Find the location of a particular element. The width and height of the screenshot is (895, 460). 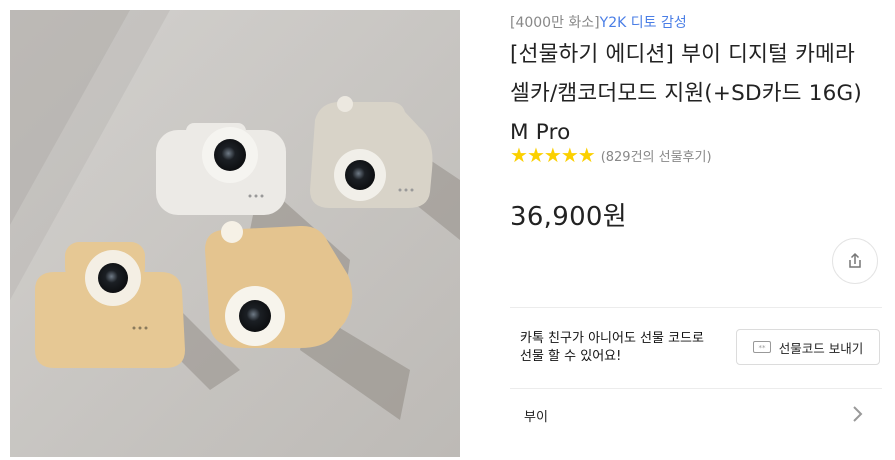

brand-tag-link: Y2K 디토 감성 is located at coordinates (643, 23).